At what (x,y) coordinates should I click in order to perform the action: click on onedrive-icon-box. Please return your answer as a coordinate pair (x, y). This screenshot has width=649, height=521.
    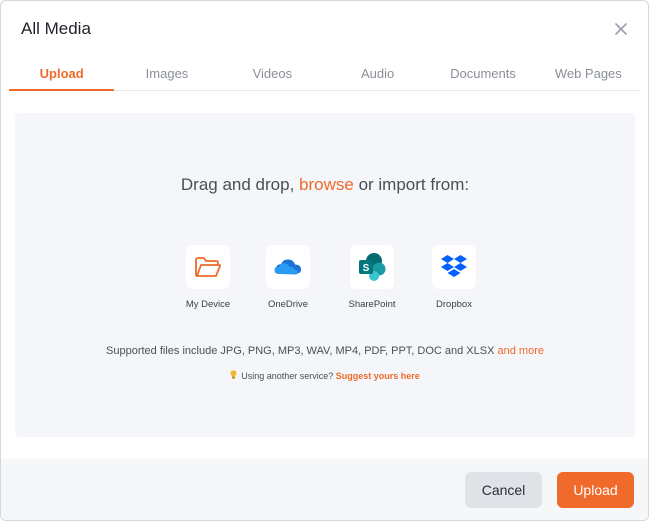
    Looking at the image, I should click on (288, 267).